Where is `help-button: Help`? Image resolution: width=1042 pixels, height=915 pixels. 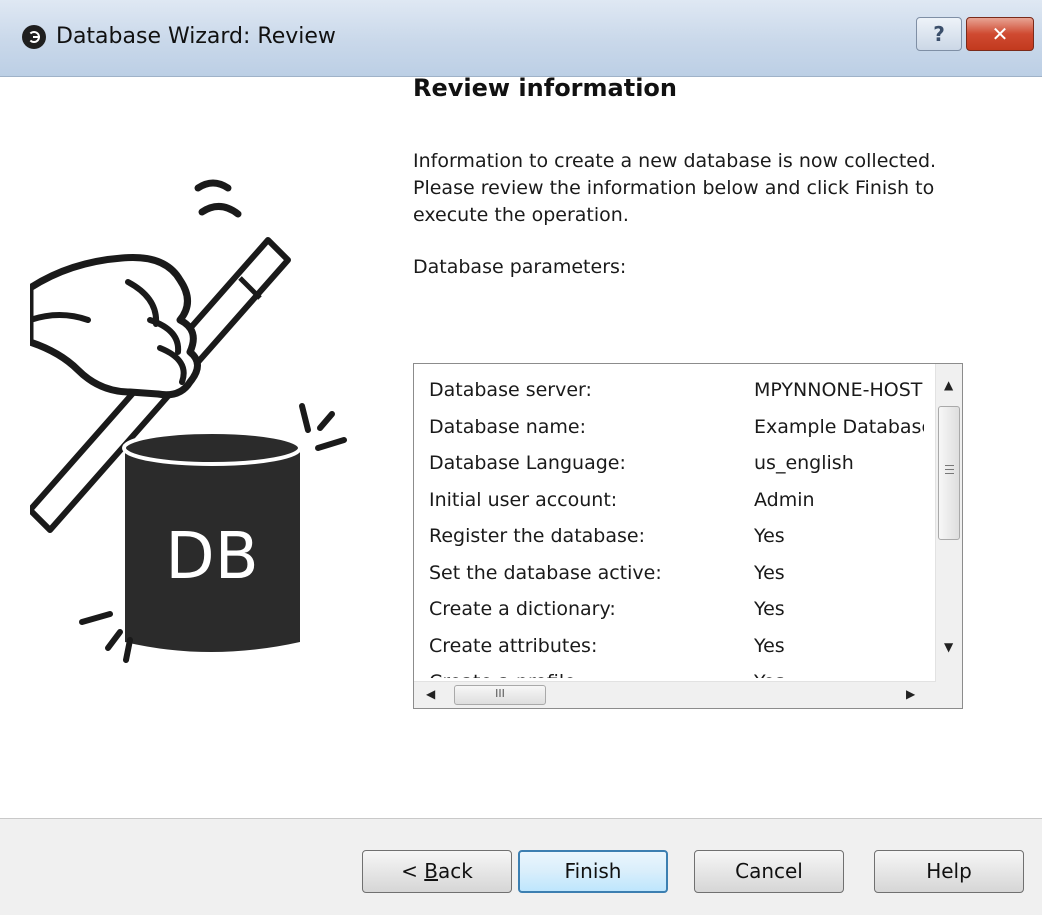
help-button: Help is located at coordinates (949, 871).